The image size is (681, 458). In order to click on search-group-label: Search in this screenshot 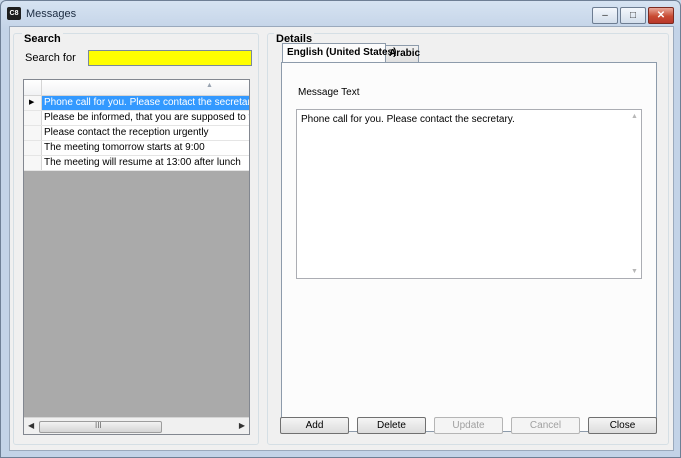, I will do `click(42, 39)`.